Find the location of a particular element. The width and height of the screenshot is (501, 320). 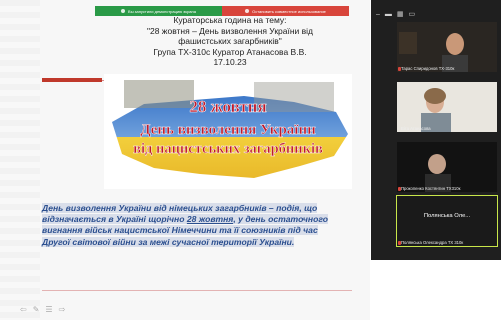

slide-title-line: "28 жовтня – День визволення України від is located at coordinates (230, 30).